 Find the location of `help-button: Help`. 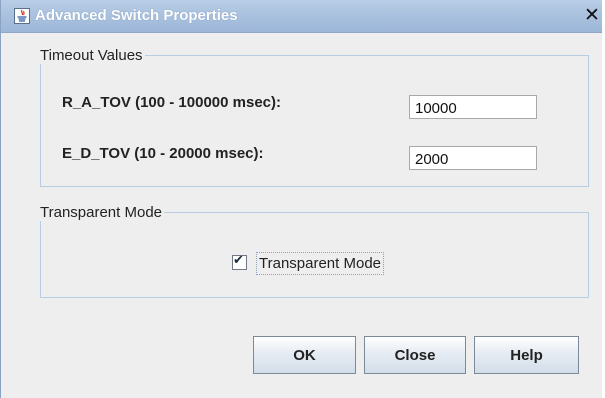

help-button: Help is located at coordinates (526, 355).